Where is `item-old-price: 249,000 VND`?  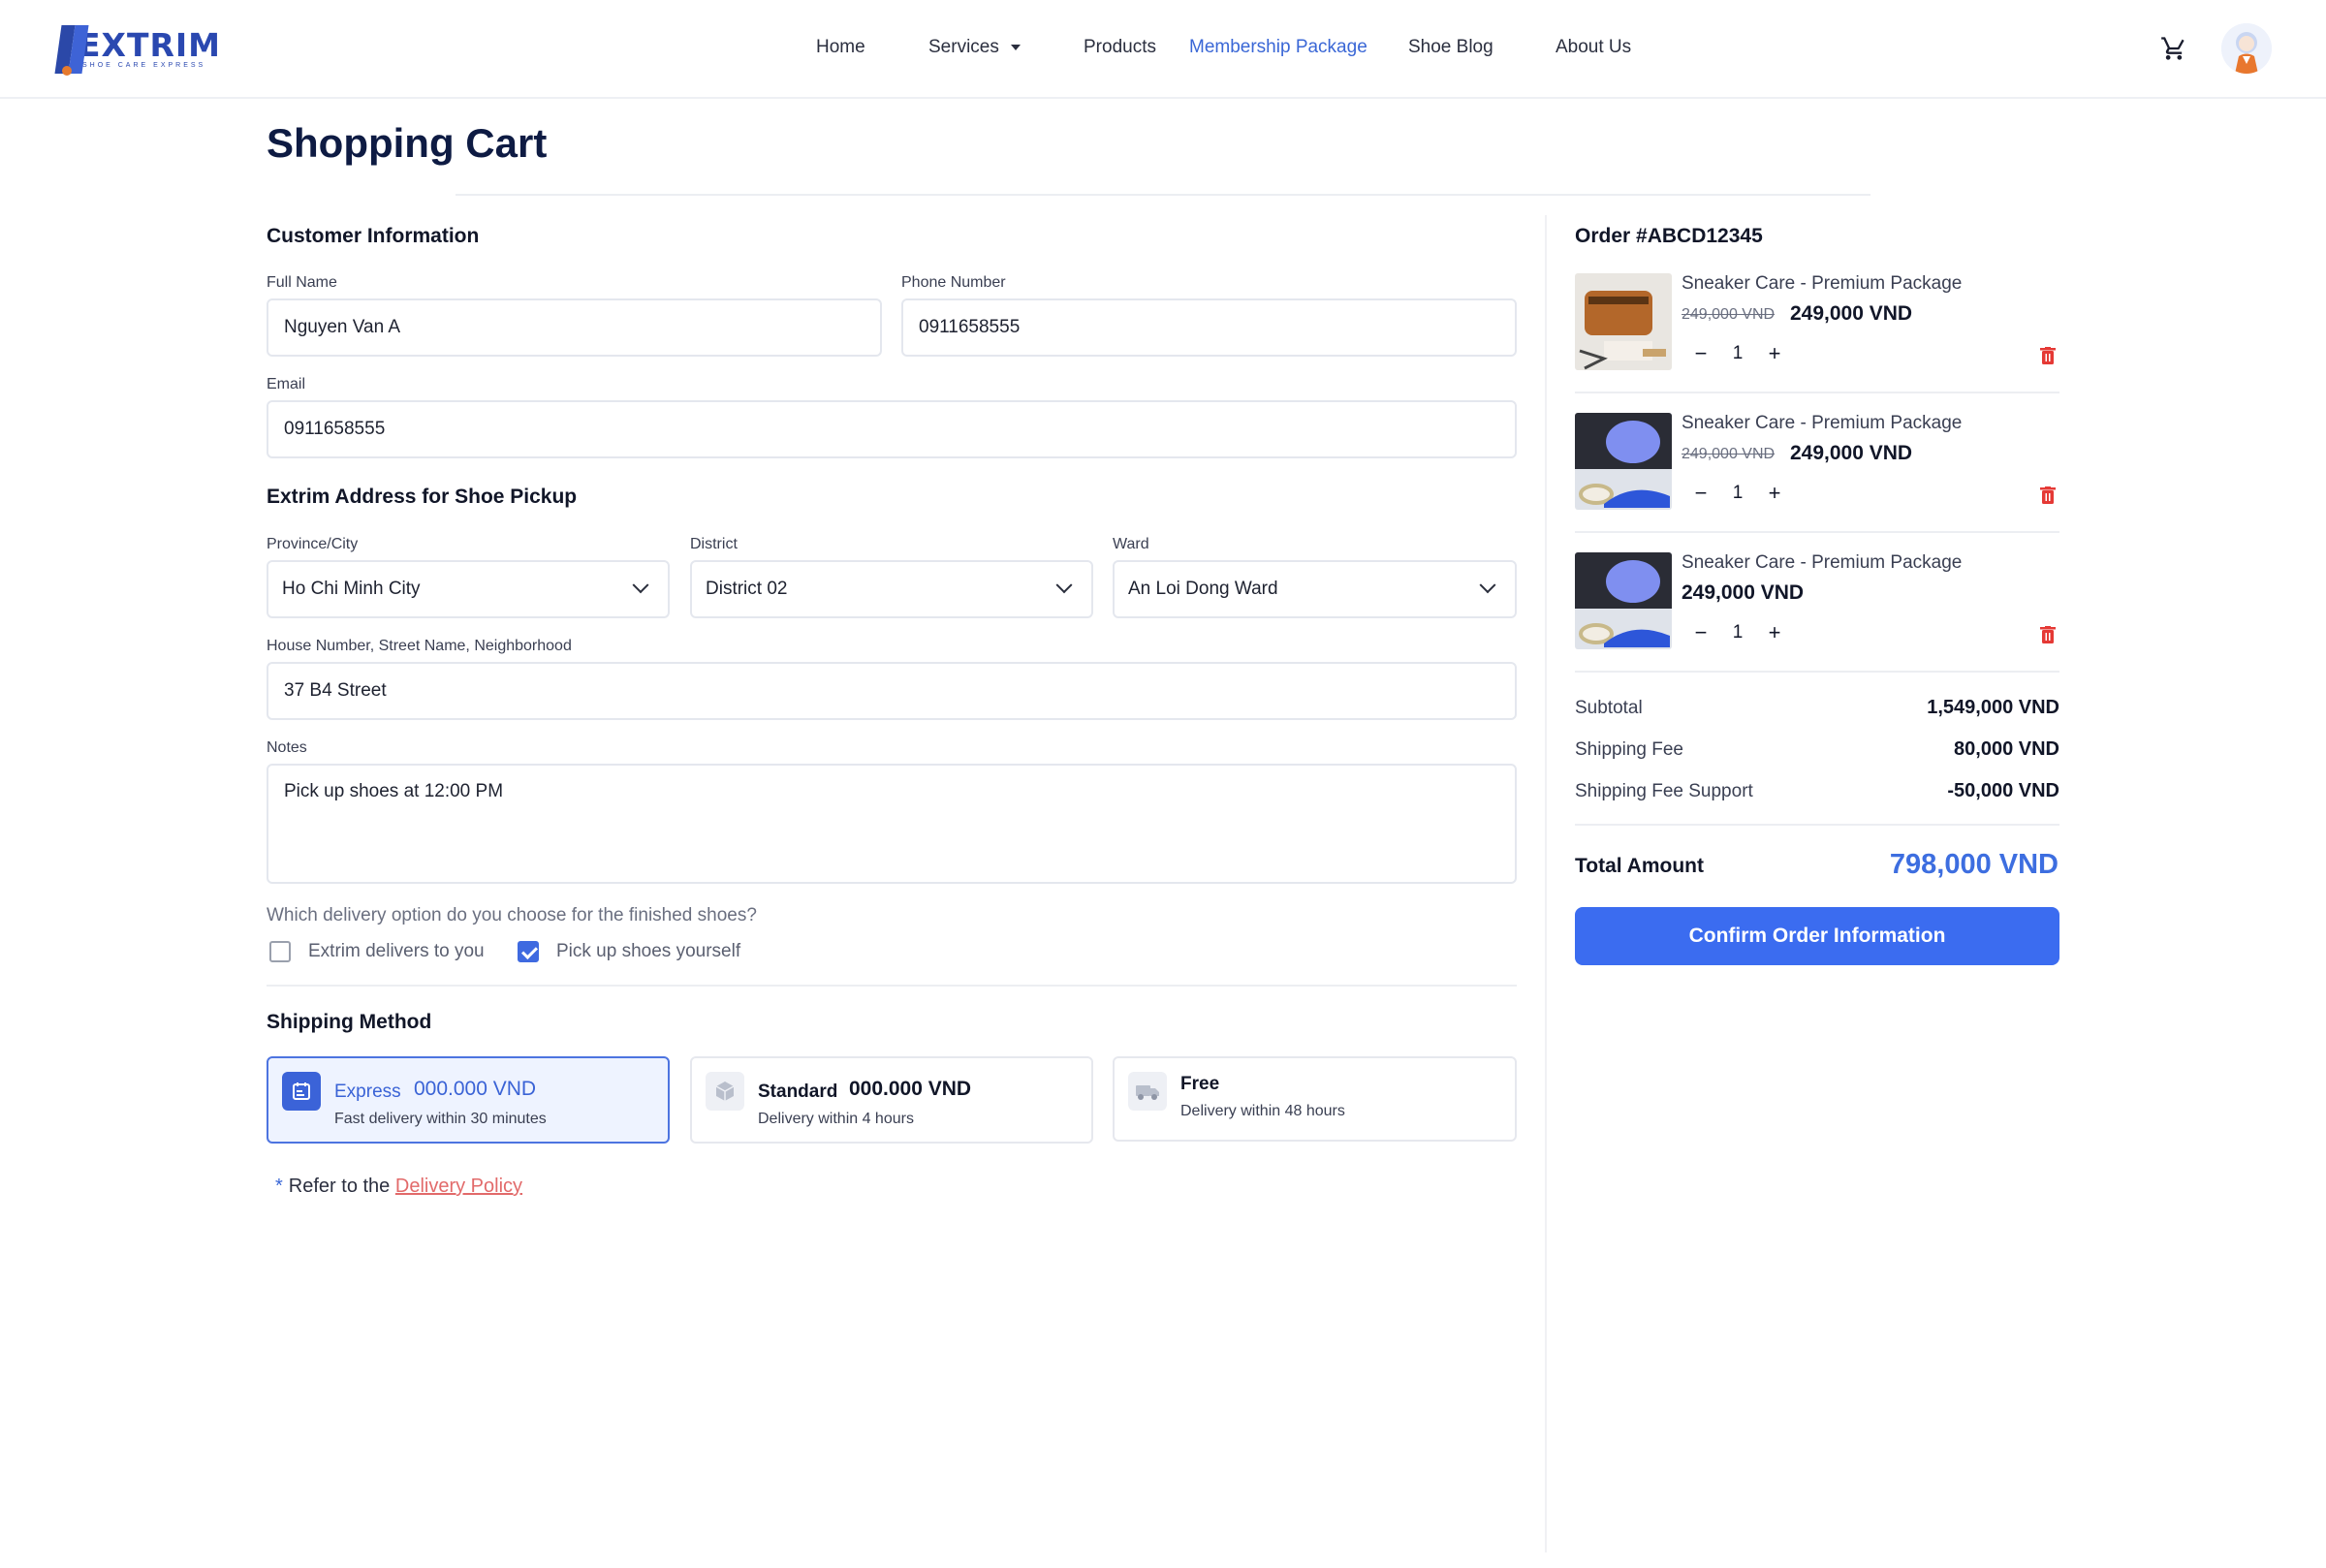
item-old-price: 249,000 VND is located at coordinates (1729, 454).